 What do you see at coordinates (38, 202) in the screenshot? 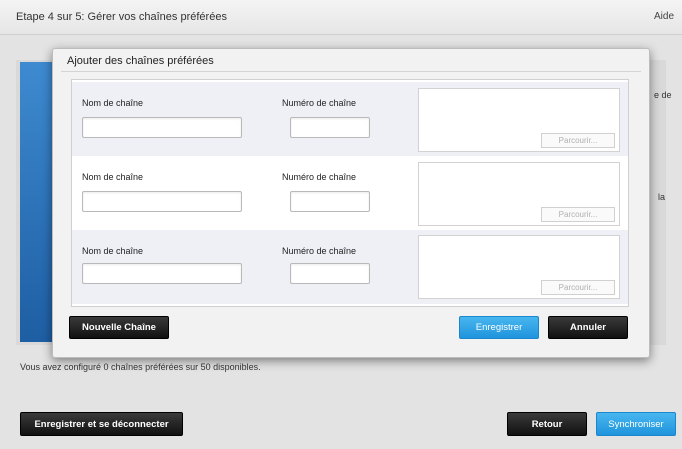
I see `background-blue-panel` at bounding box center [38, 202].